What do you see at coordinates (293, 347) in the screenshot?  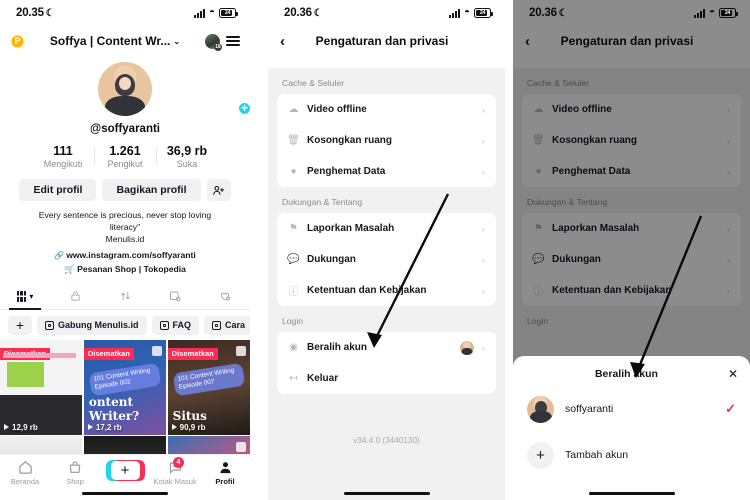 I see `switch-account-icon: ◉` at bounding box center [293, 347].